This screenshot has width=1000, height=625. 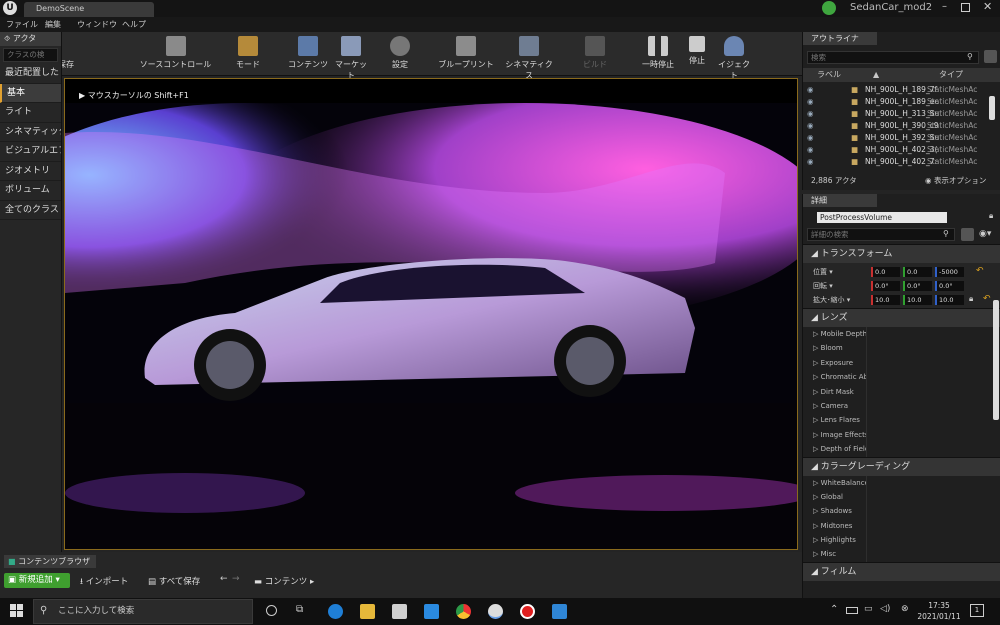 What do you see at coordinates (697, 54) in the screenshot?
I see `stop-button: 停止` at bounding box center [697, 54].